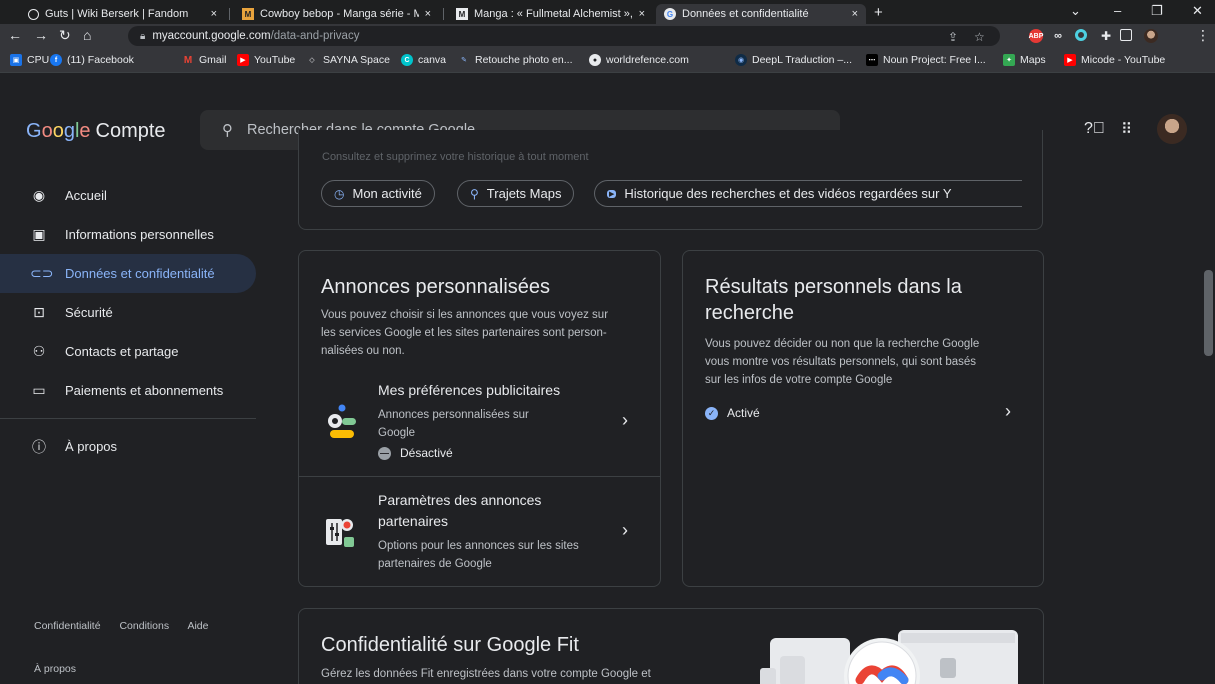 Image resolution: width=1215 pixels, height=684 pixels. I want to click on footer-link-aide: Aide, so click(197, 626).